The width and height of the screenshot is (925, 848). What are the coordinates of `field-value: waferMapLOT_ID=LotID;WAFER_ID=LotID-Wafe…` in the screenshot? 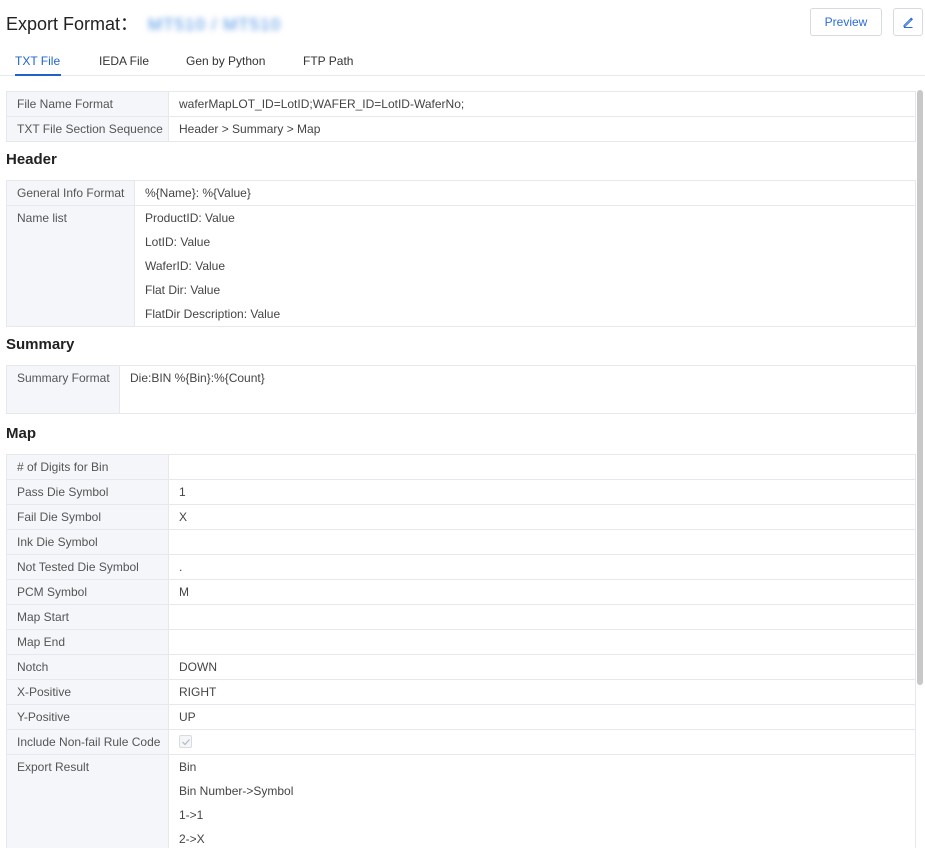 It's located at (322, 104).